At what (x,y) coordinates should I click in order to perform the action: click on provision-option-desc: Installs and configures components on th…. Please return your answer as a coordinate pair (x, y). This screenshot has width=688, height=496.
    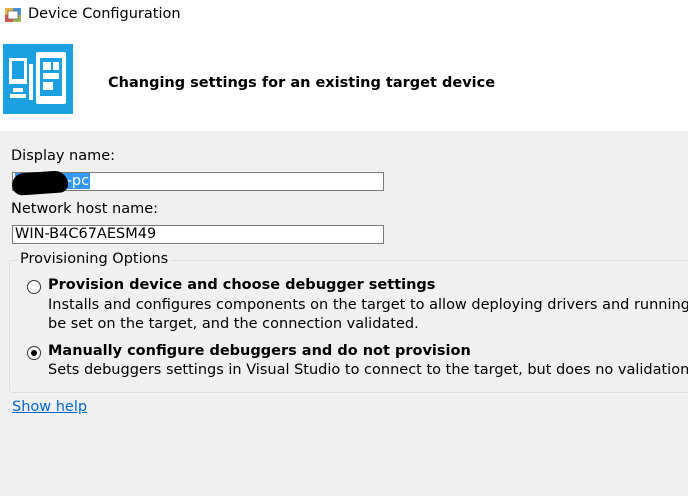
    Looking at the image, I should click on (368, 305).